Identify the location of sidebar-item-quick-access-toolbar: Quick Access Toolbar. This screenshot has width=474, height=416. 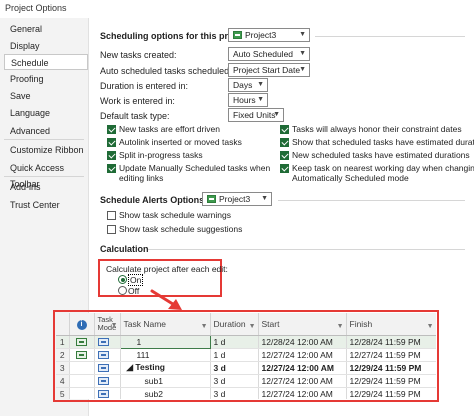
(46, 174).